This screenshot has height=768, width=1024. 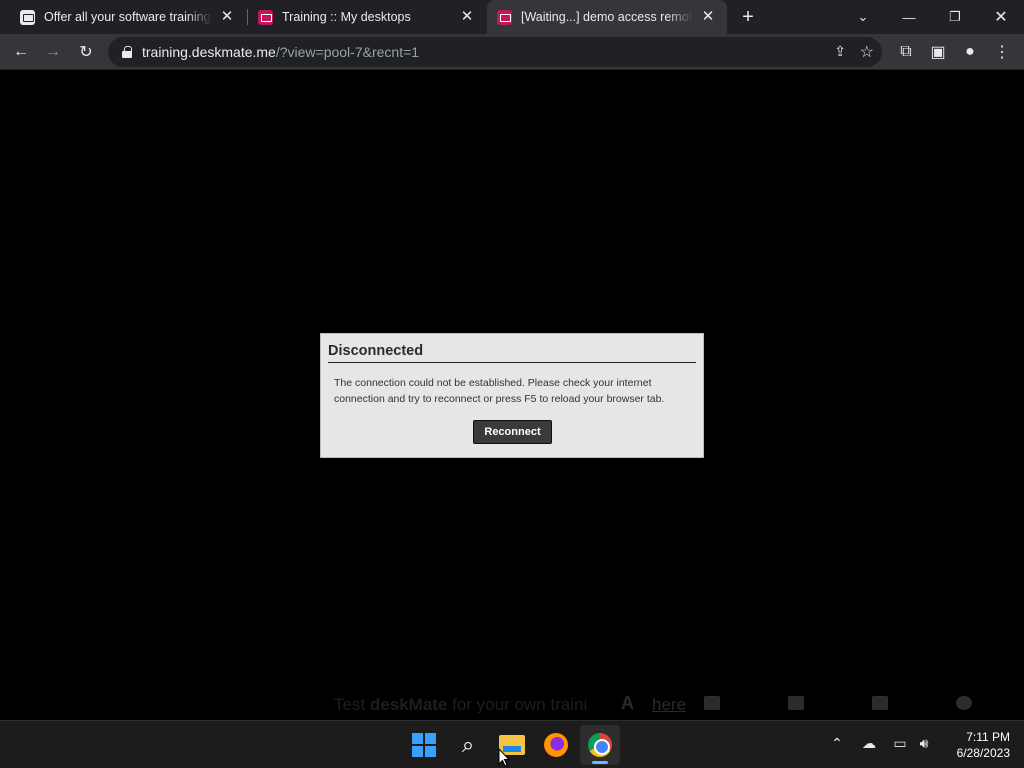 I want to click on firefox-button, so click(x=556, y=745).